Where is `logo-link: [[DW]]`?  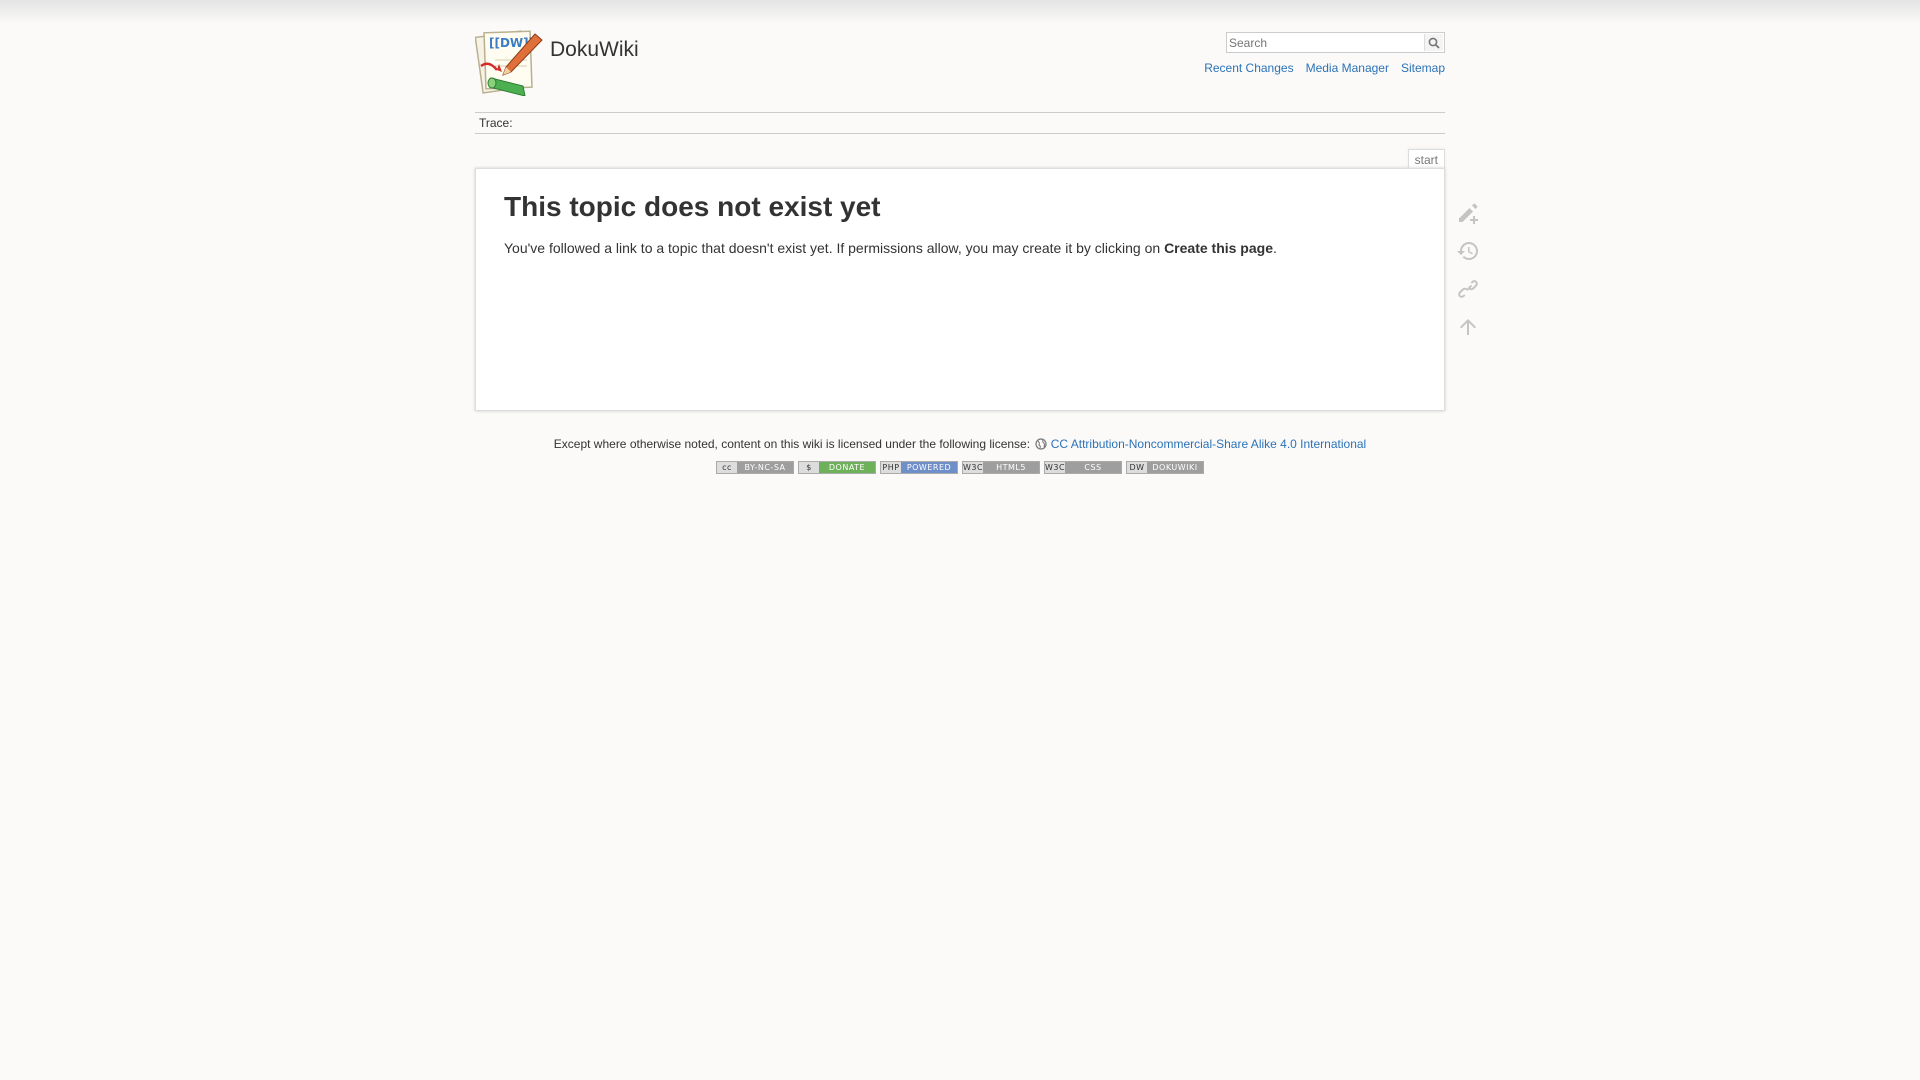
logo-link: [[DW]] is located at coordinates (509, 61).